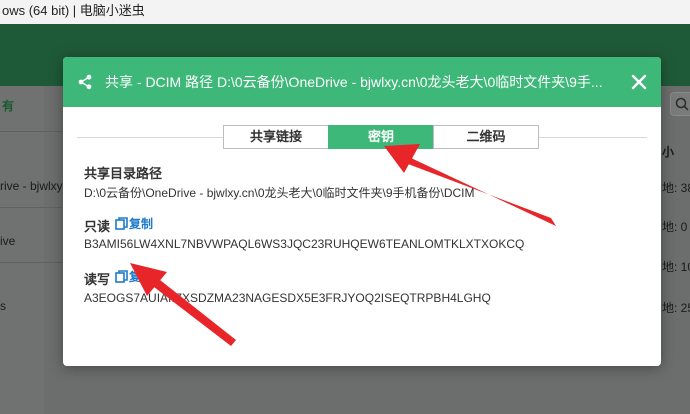 This screenshot has width=690, height=414. What do you see at coordinates (97, 279) in the screenshot?
I see `readwrite-label: 读写` at bounding box center [97, 279].